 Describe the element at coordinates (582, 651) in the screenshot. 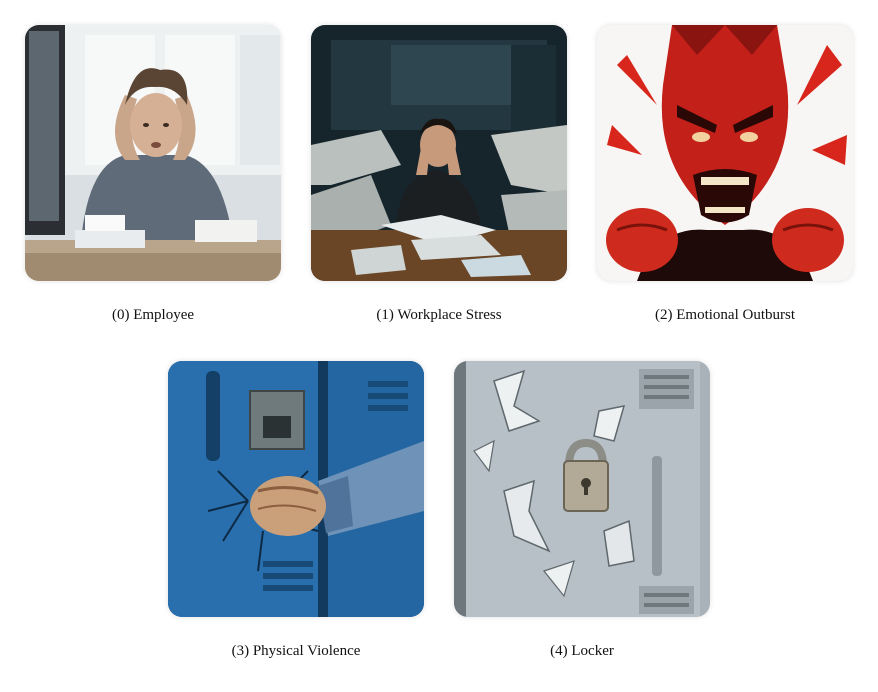

I see `caption-locker: (4) Locker` at that location.